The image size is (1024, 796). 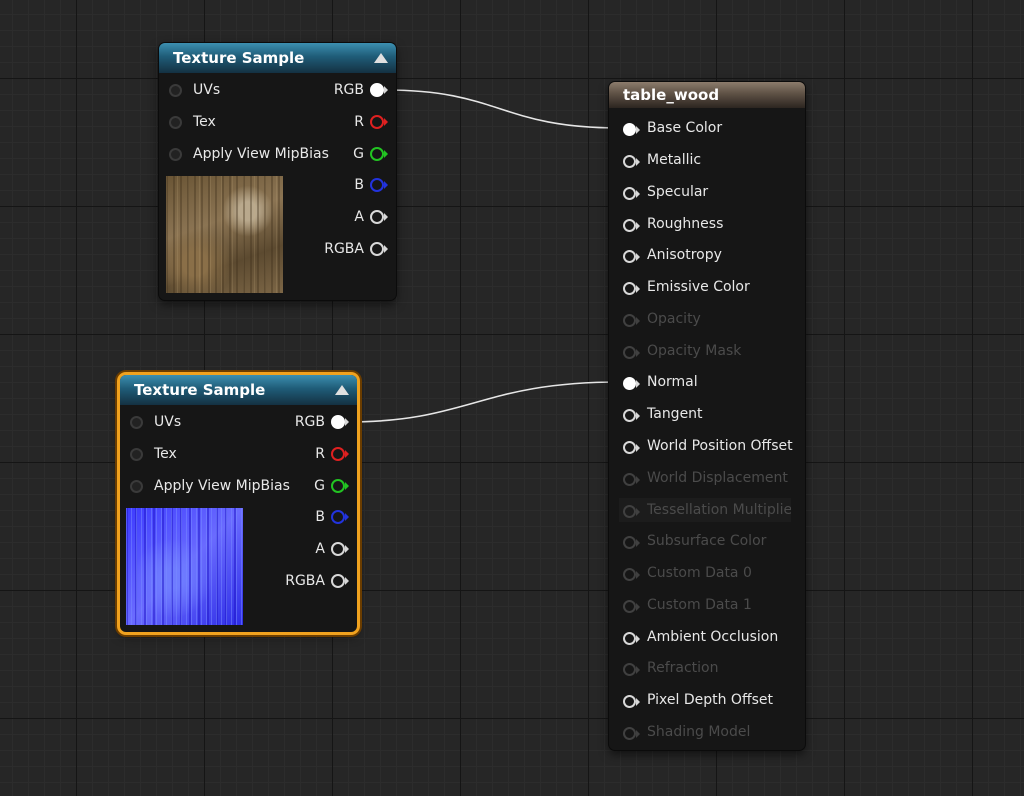 What do you see at coordinates (707, 700) in the screenshot?
I see `material-input-pixel-depth-offset: Pixel Depth Offset` at bounding box center [707, 700].